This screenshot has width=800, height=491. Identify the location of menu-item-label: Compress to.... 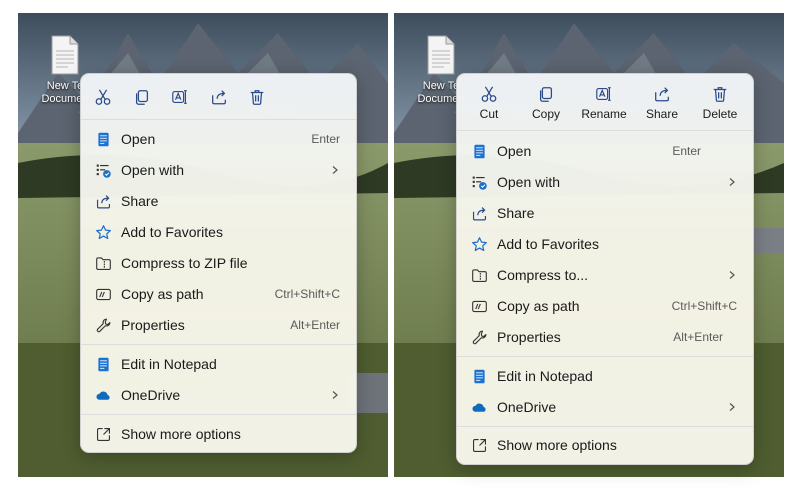
(543, 275).